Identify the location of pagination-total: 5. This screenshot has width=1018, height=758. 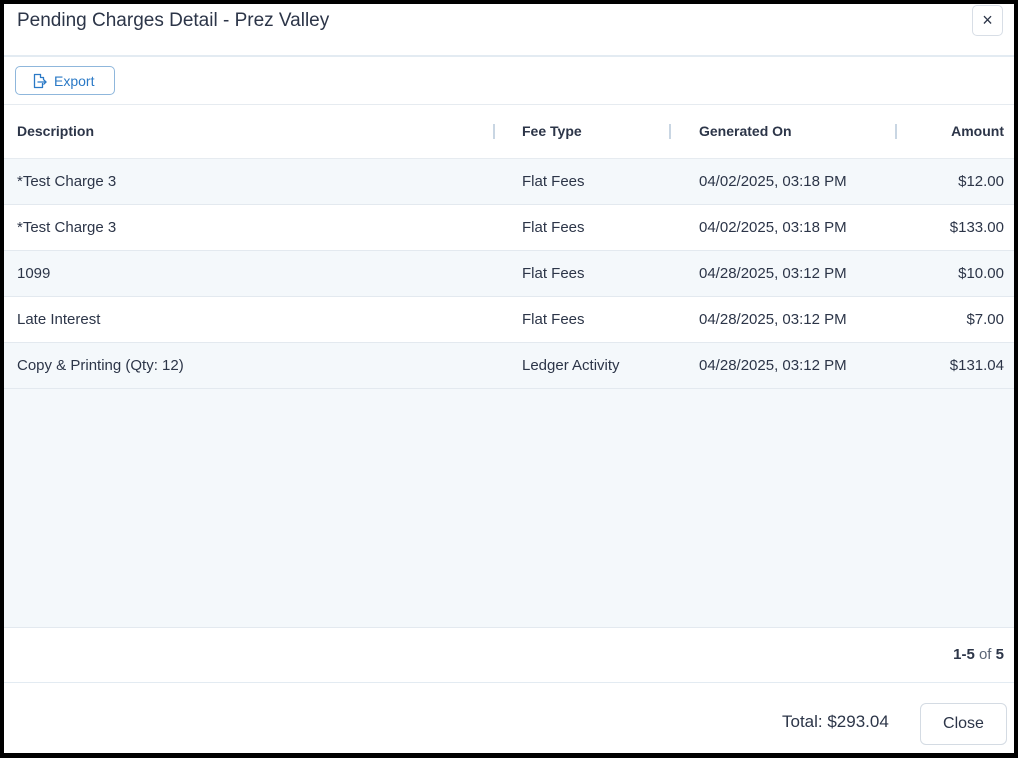
(999, 654).